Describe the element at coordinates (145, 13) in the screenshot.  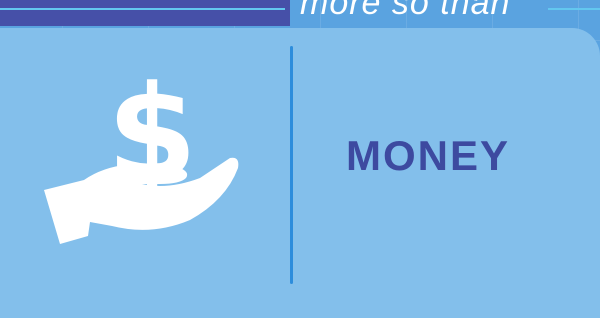
I see `header-band` at that location.